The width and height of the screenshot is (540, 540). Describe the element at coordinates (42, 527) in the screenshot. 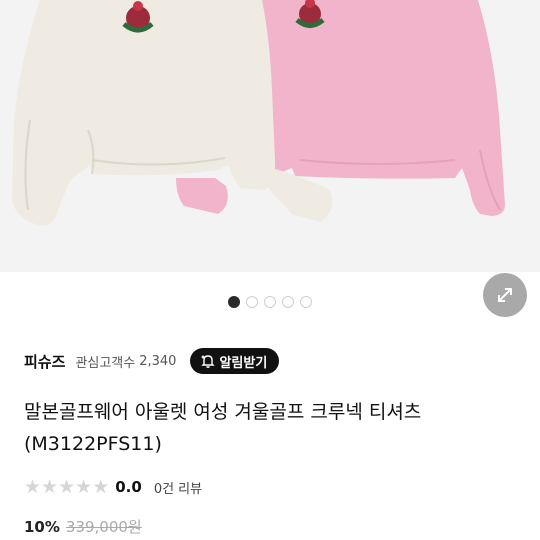

I see `discount-rate: 10%` at that location.